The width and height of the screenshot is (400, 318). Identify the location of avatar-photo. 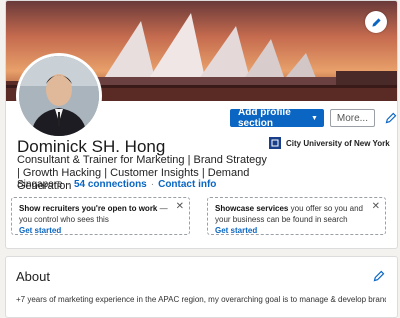
(59, 96).